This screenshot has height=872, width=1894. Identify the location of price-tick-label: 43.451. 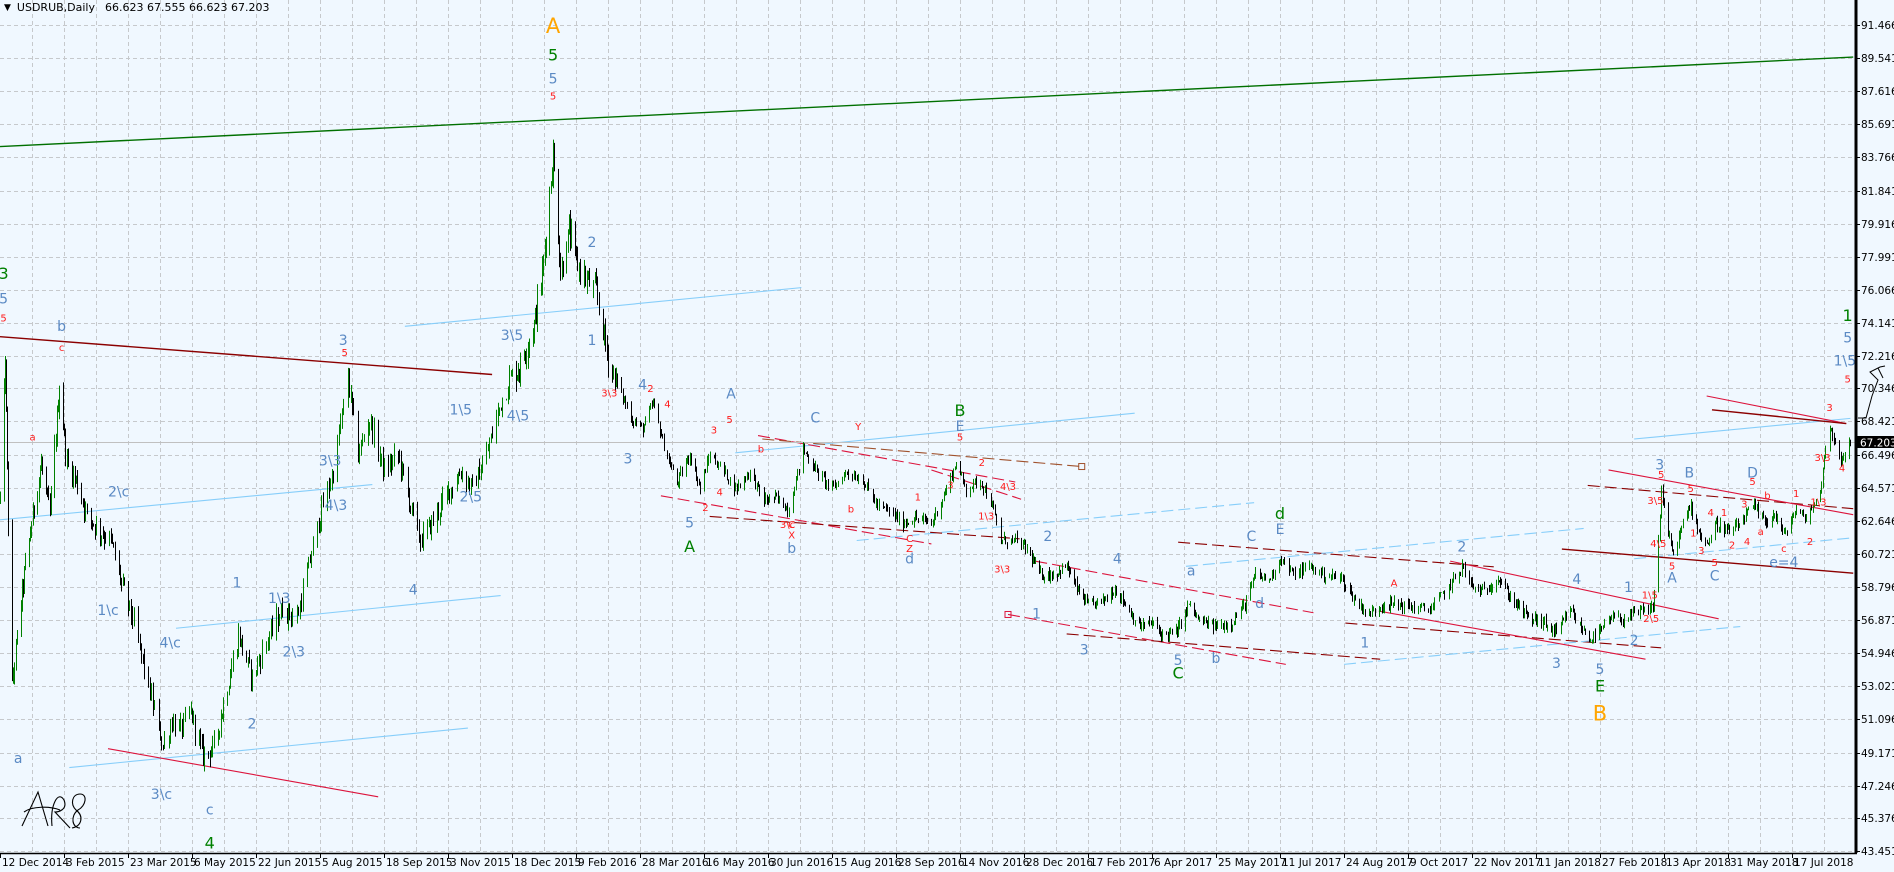
(1877, 852).